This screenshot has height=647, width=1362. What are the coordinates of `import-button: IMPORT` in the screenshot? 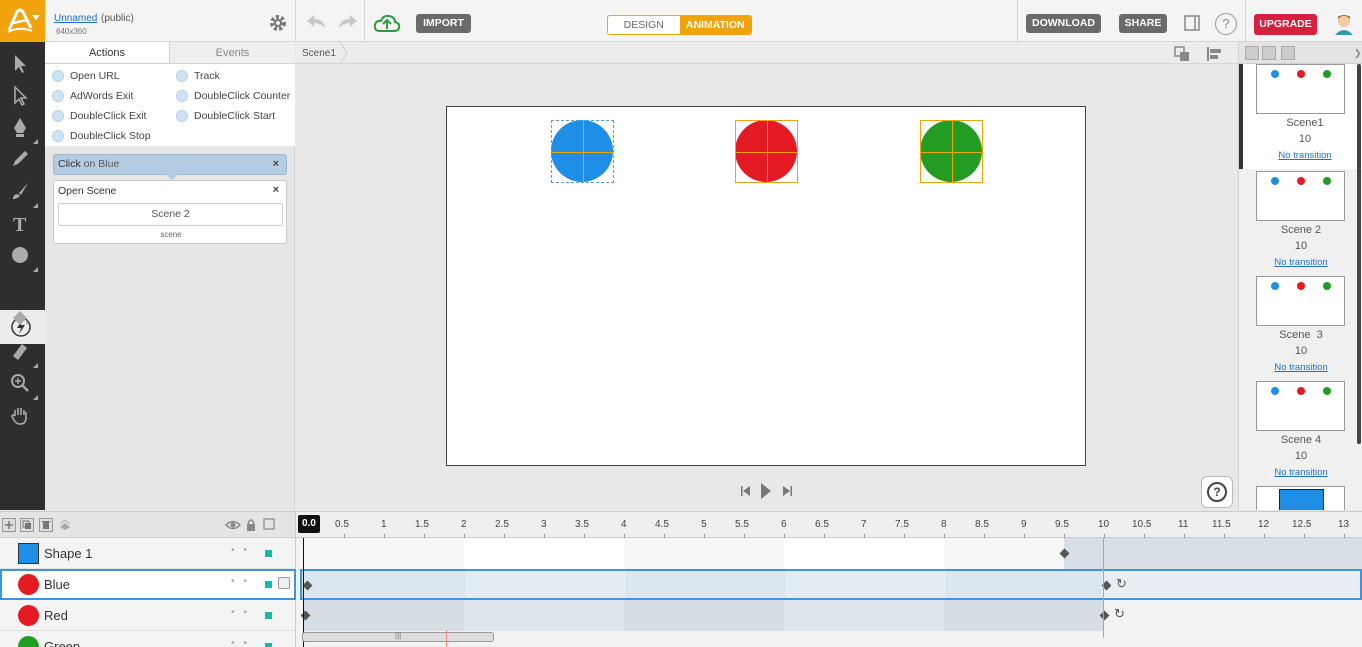 It's located at (443, 23).